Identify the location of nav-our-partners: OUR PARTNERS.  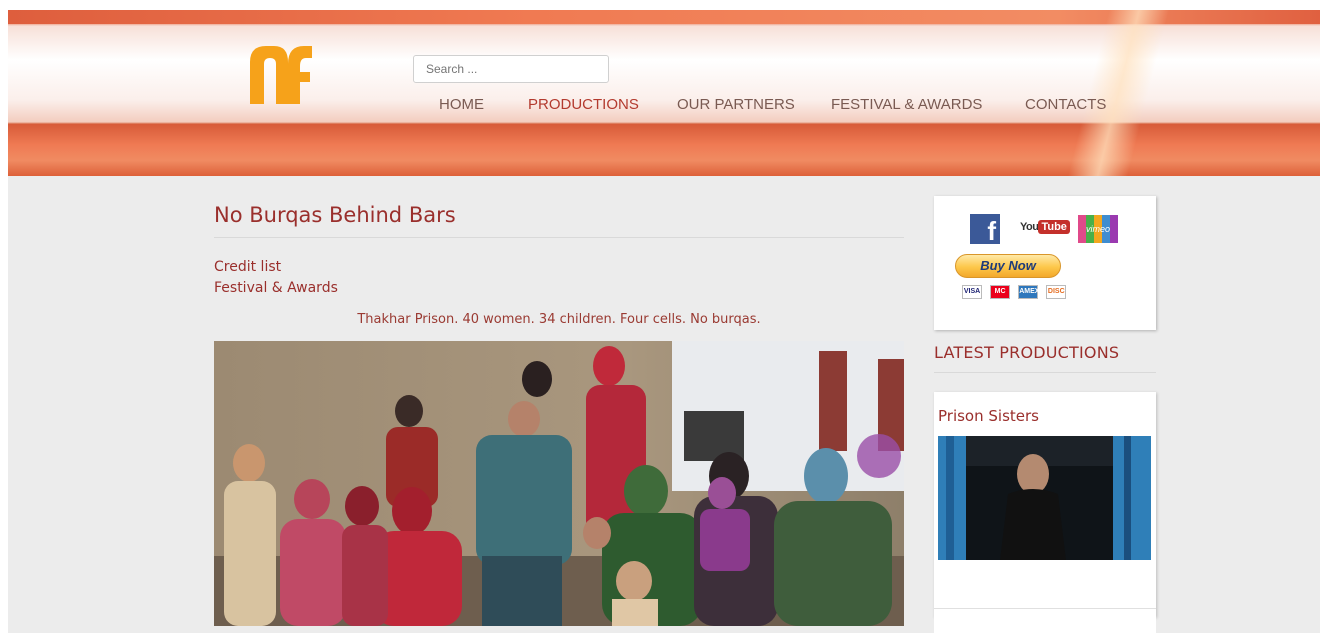
(736, 104).